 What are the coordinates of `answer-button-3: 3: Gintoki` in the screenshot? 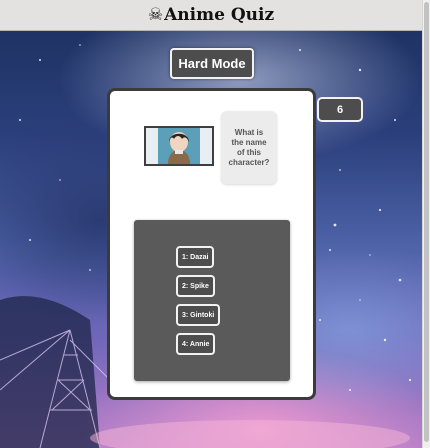 It's located at (198, 315).